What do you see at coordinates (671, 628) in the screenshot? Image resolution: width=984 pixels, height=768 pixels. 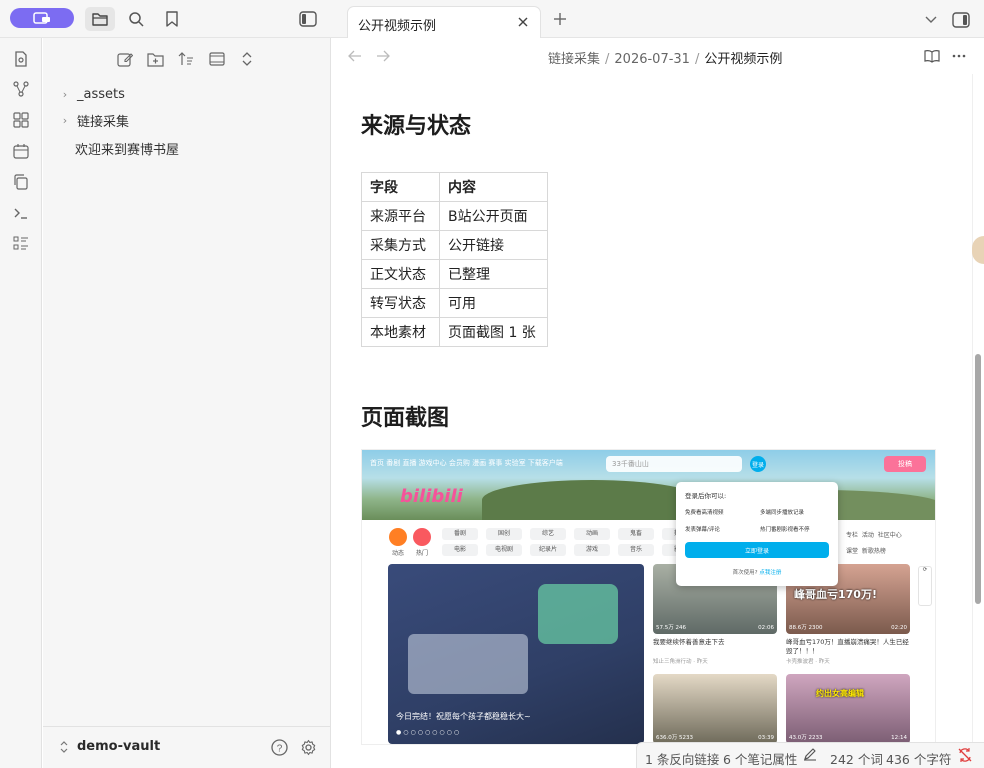 I see `card-stats: 57.5万 246` at bounding box center [671, 628].